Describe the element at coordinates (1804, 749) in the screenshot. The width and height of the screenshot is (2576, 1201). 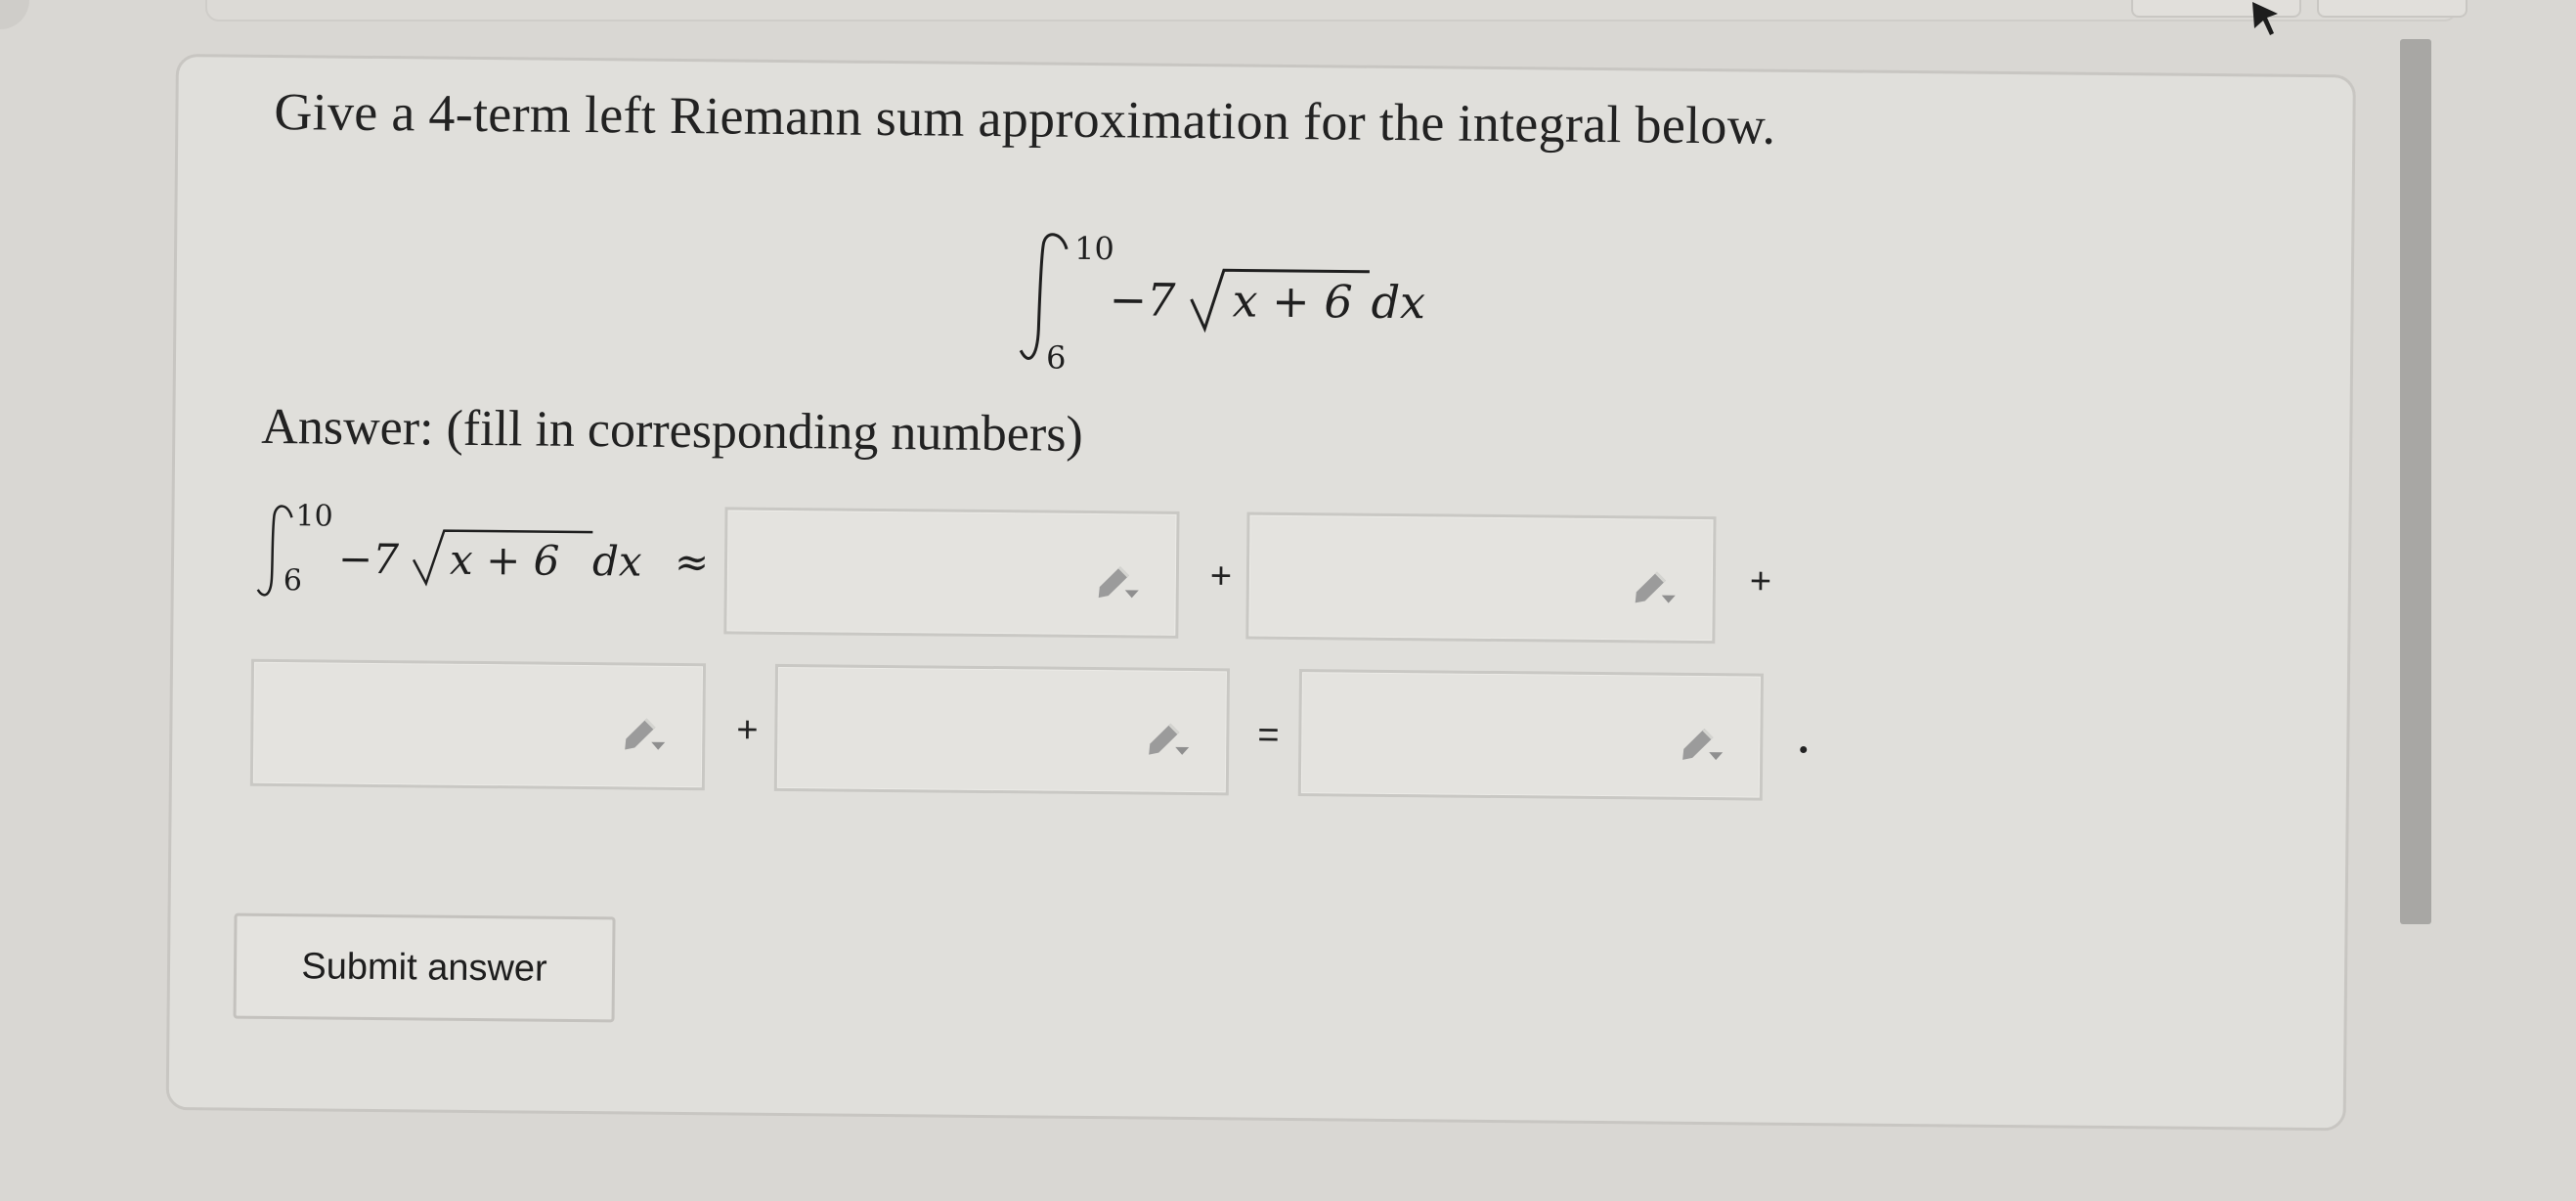
I see `sentence-period` at that location.